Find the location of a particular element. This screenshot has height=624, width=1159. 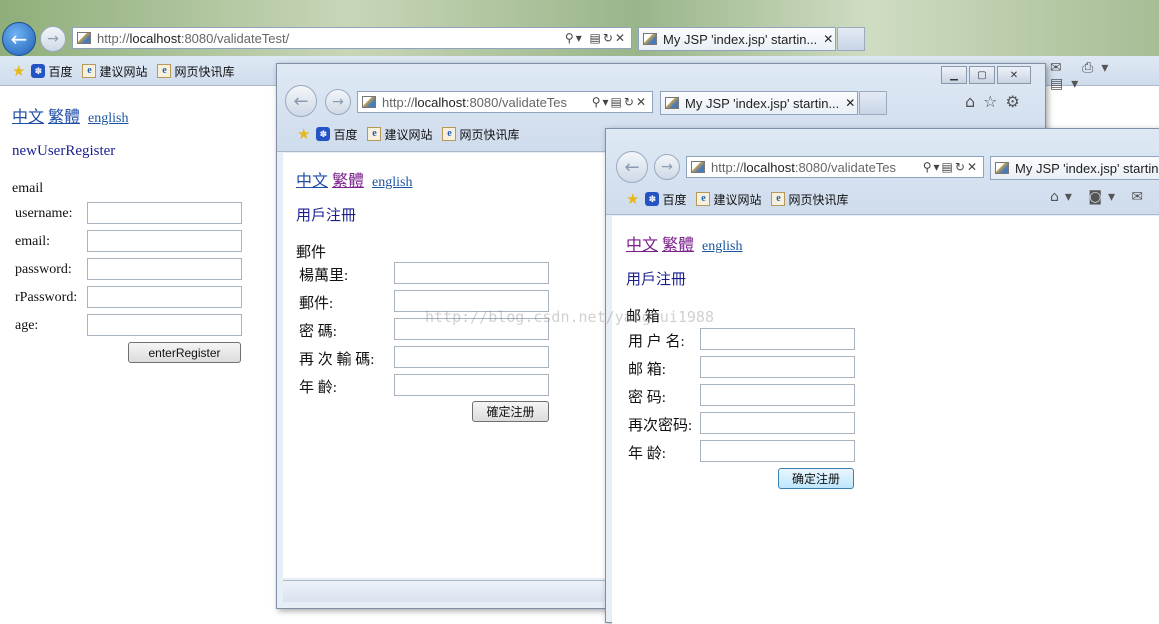

url-path: :8080/validateTes is located at coordinates (516, 102).